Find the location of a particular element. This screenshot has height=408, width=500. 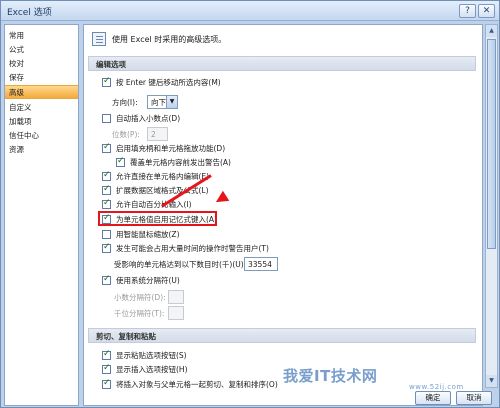

watermark-site: www.52ij.com is located at coordinates (436, 387).